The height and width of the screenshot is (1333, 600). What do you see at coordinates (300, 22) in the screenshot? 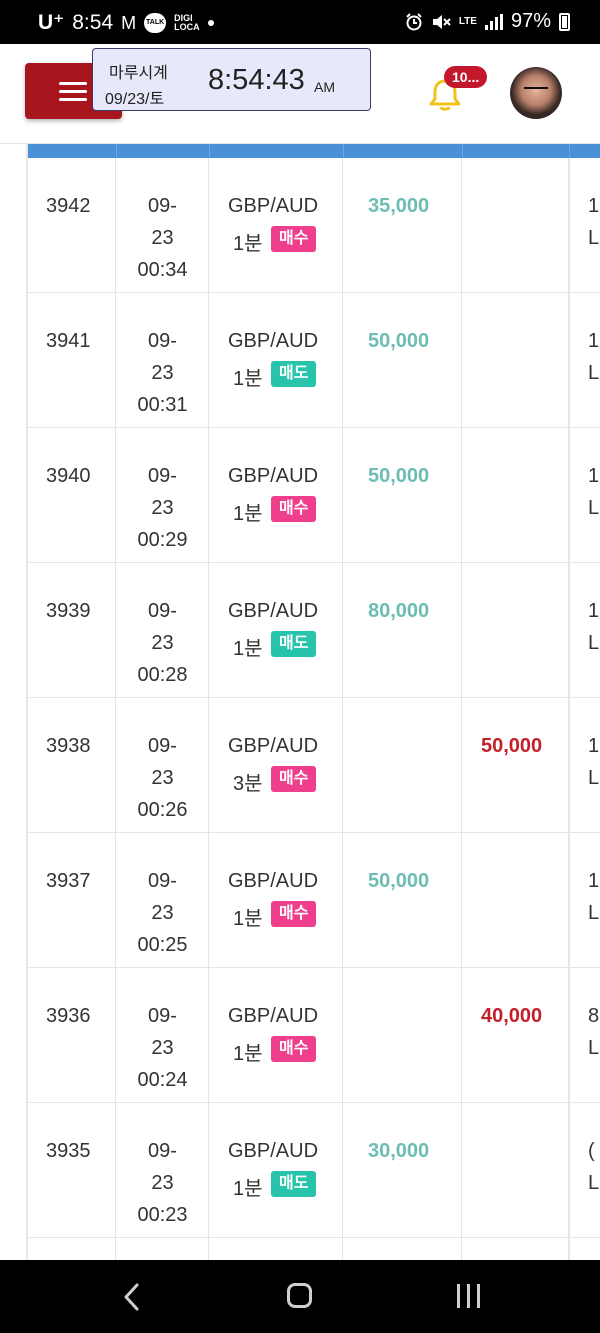
I see `status-bar: U⁺ 8:54 M TALK DIGI LOCA LTE 97%` at bounding box center [300, 22].